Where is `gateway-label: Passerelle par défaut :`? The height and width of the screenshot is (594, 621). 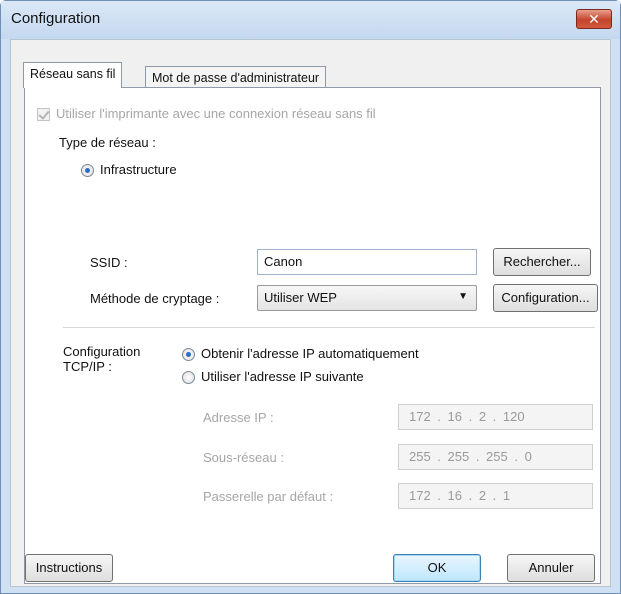 gateway-label: Passerelle par défaut : is located at coordinates (268, 496).